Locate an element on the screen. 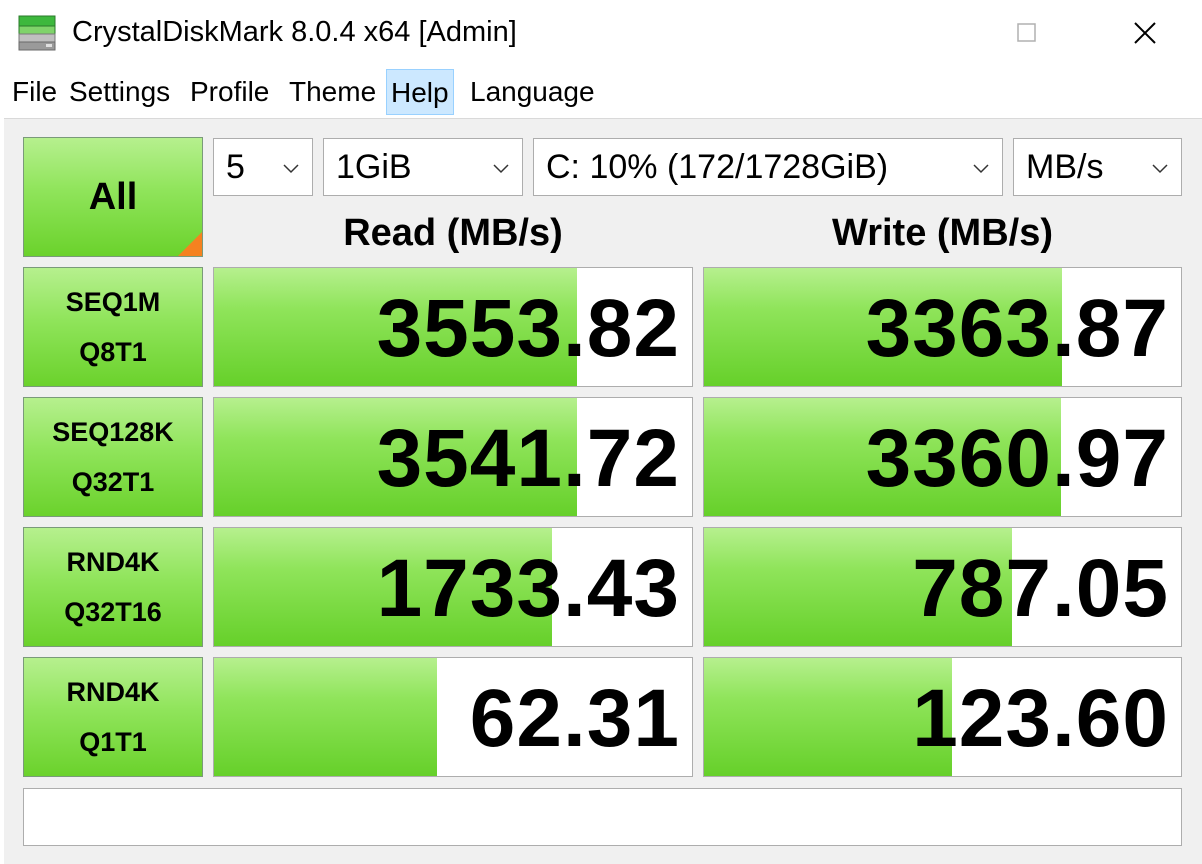 This screenshot has height=864, width=1202. minimize-icon is located at coordinates (917, 32).